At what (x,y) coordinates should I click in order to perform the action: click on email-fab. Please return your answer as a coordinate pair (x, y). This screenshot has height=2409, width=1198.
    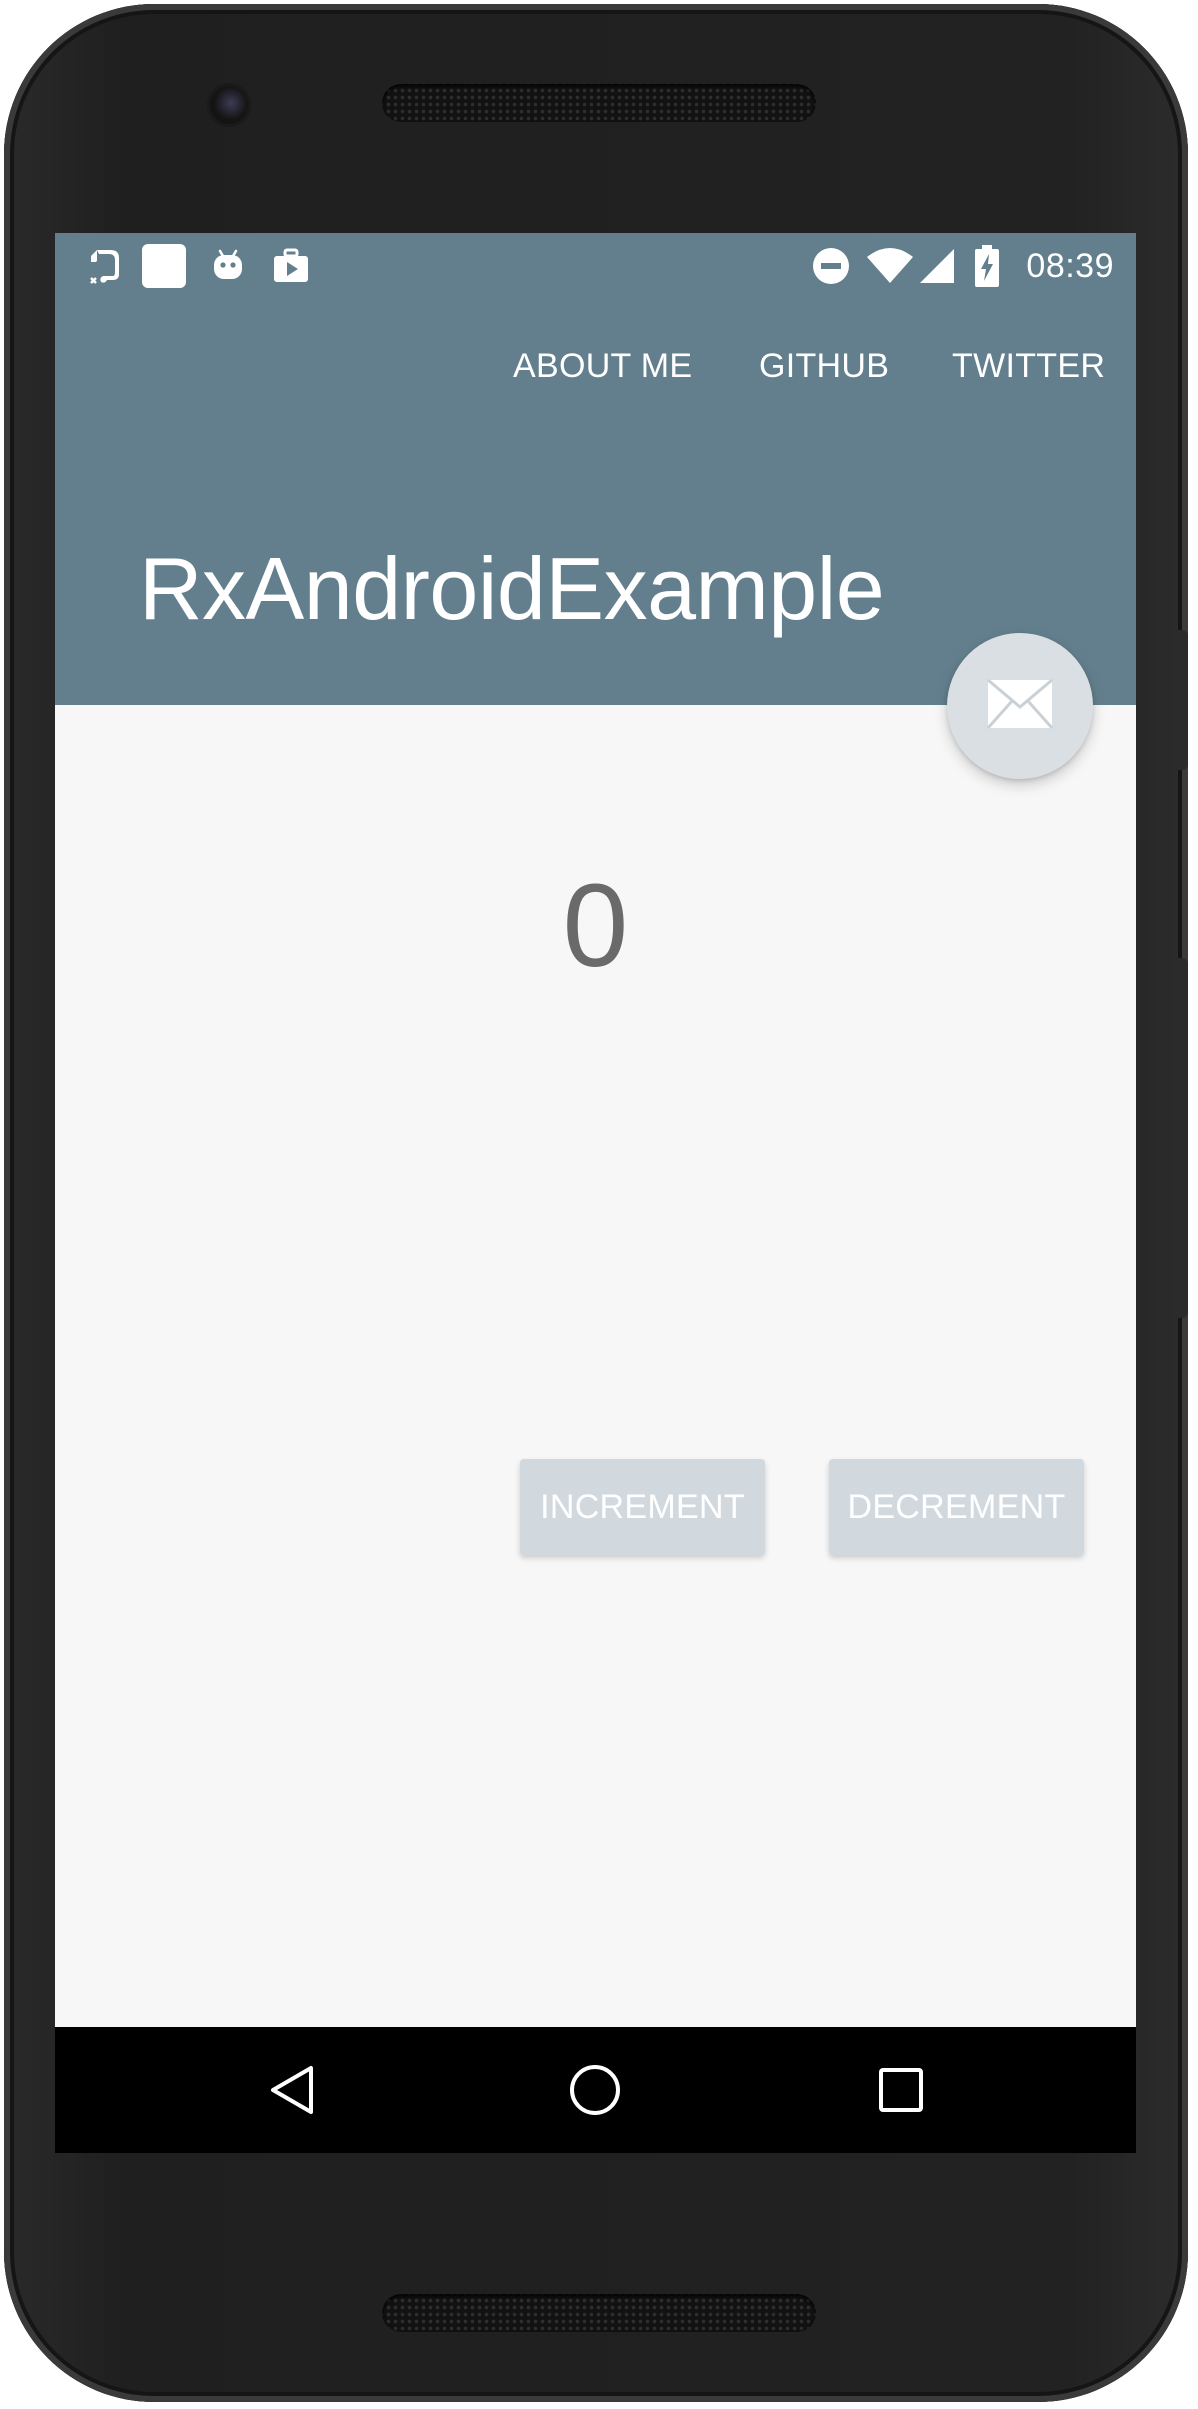
    Looking at the image, I should click on (1020, 706).